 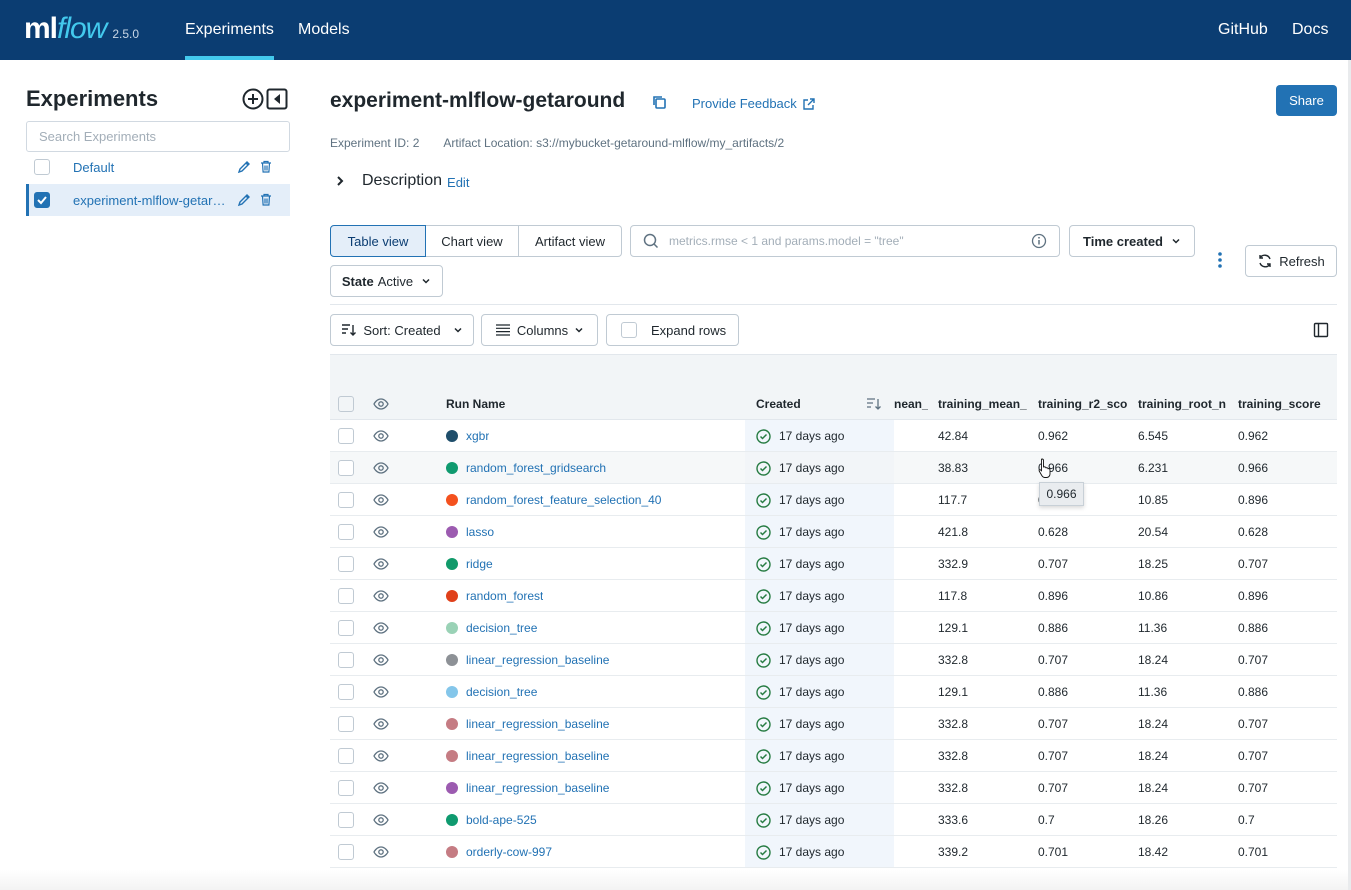 I want to click on select-all-checkbox, so click(x=346, y=404).